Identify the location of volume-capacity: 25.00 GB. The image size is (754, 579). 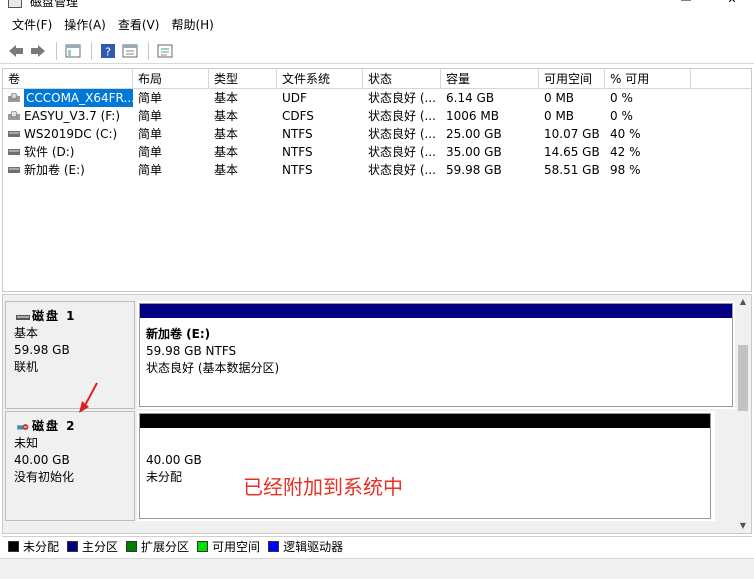
(474, 134).